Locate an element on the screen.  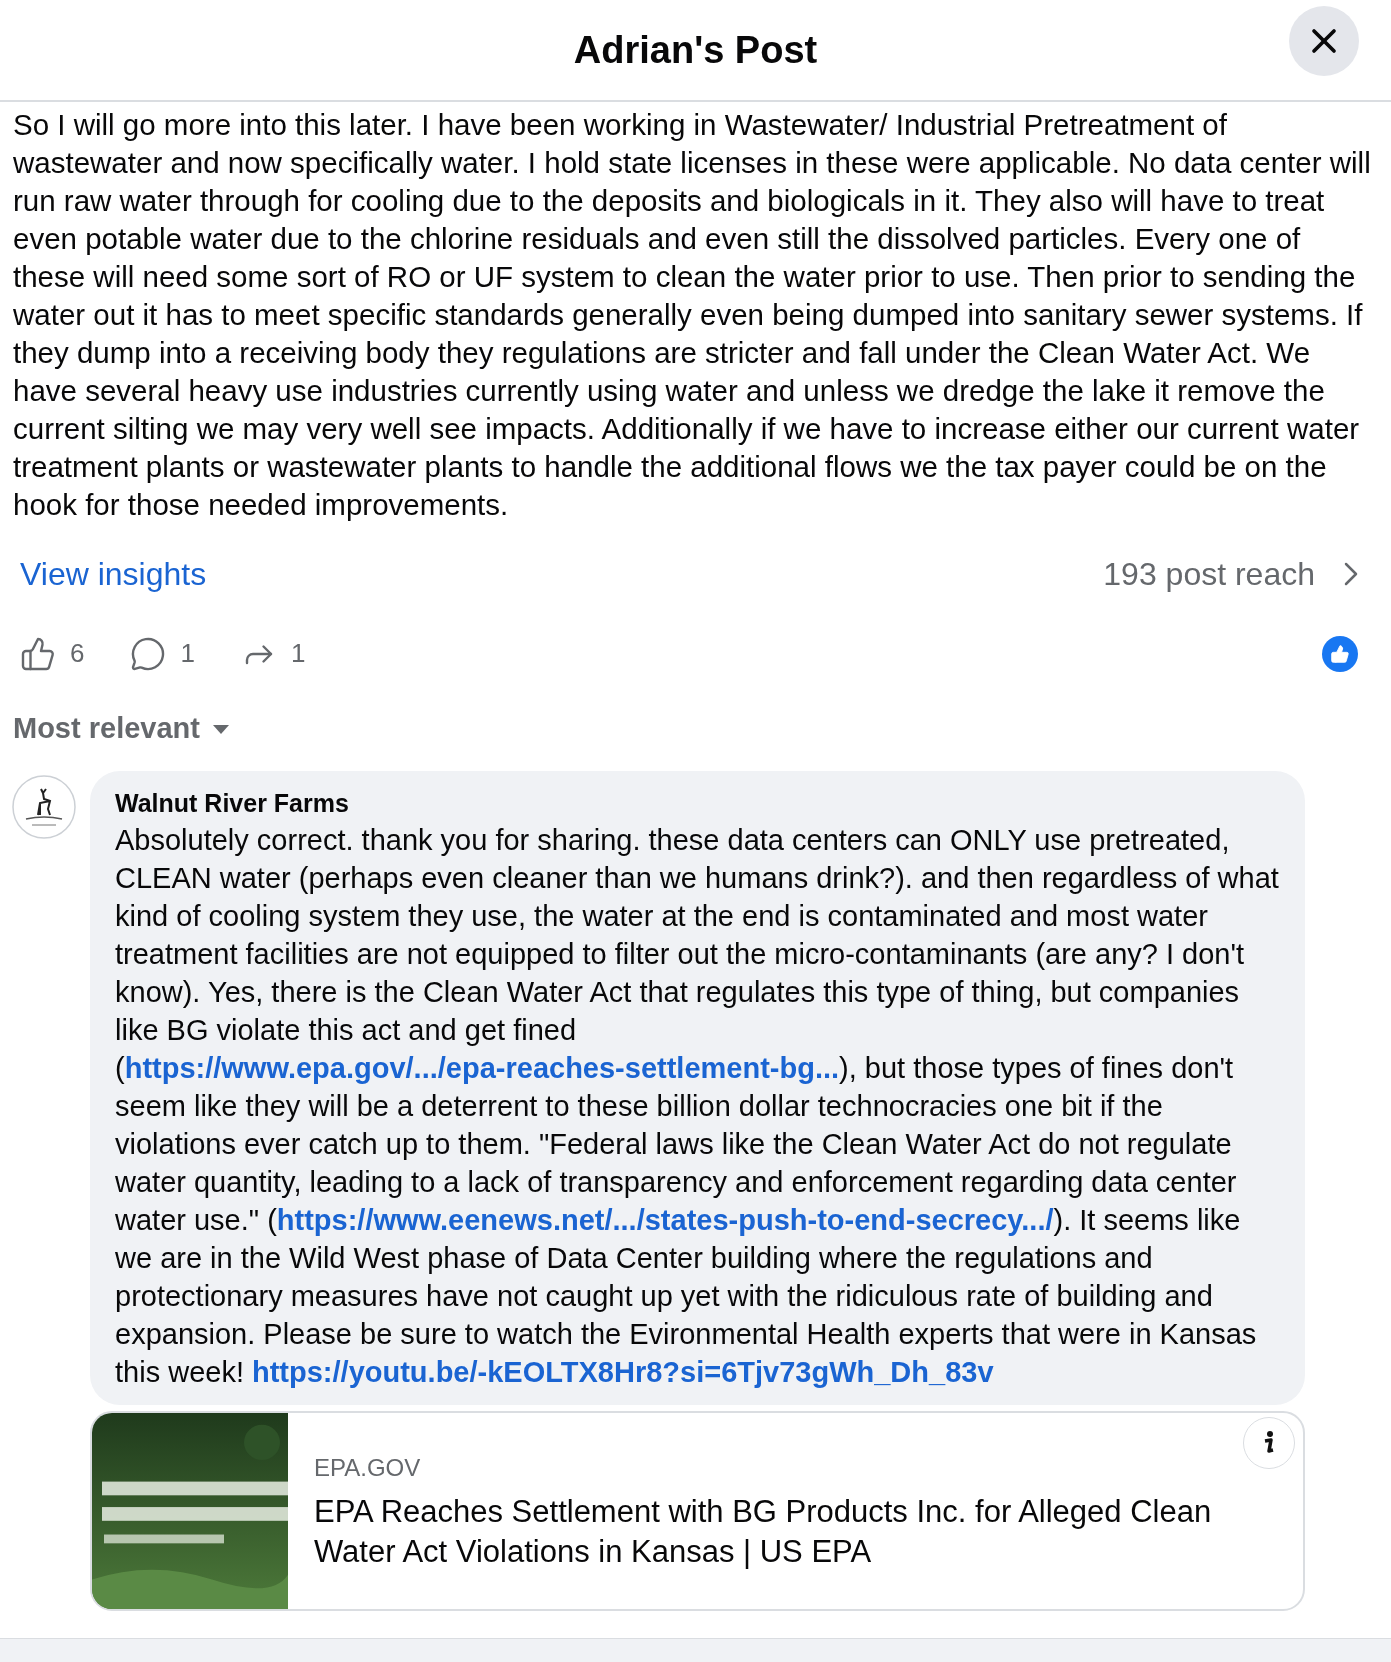
preview-domain: EPA.GOV is located at coordinates (368, 1467).